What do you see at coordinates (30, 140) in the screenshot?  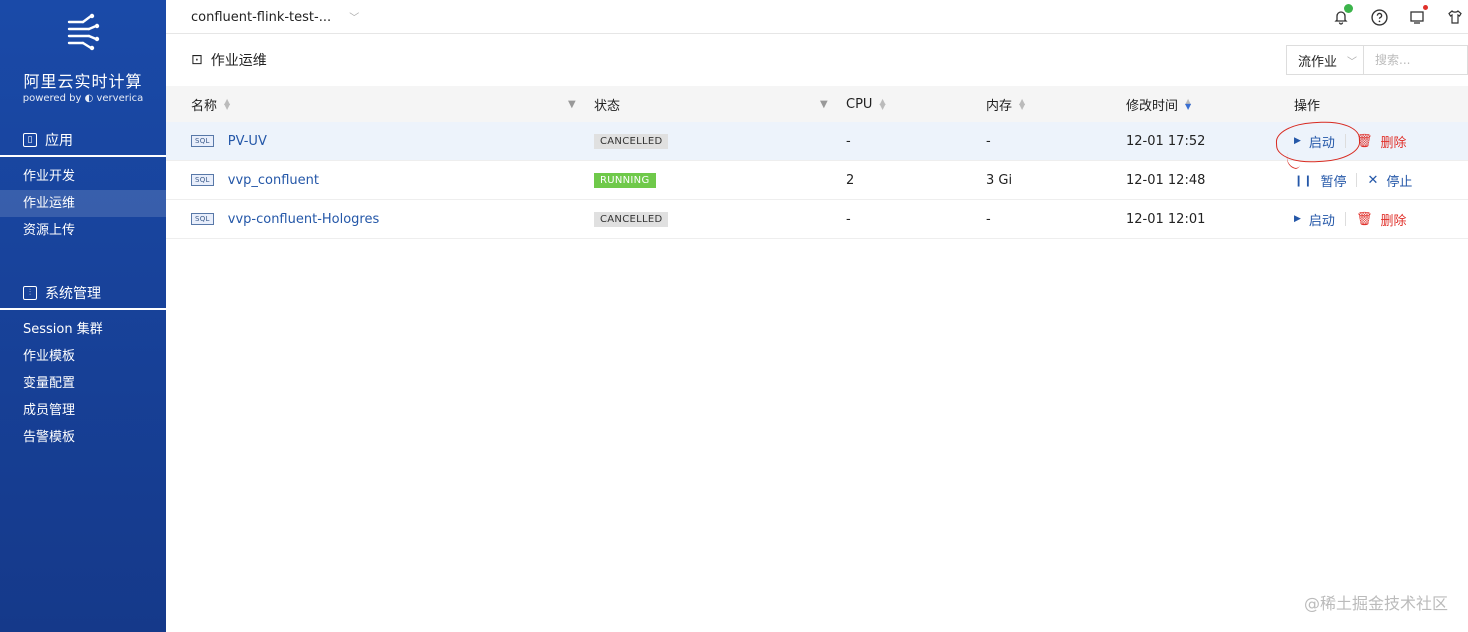 I see `app-icon: ▯` at bounding box center [30, 140].